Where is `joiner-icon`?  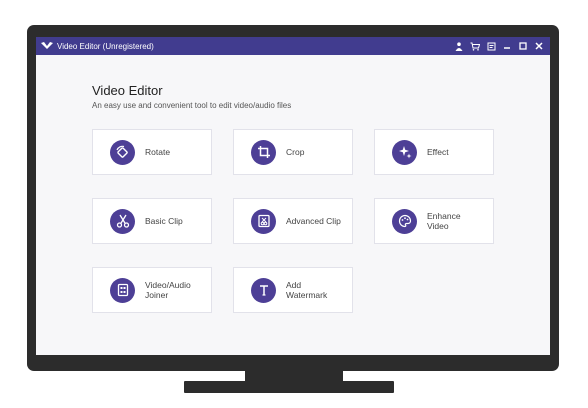 joiner-icon is located at coordinates (122, 290).